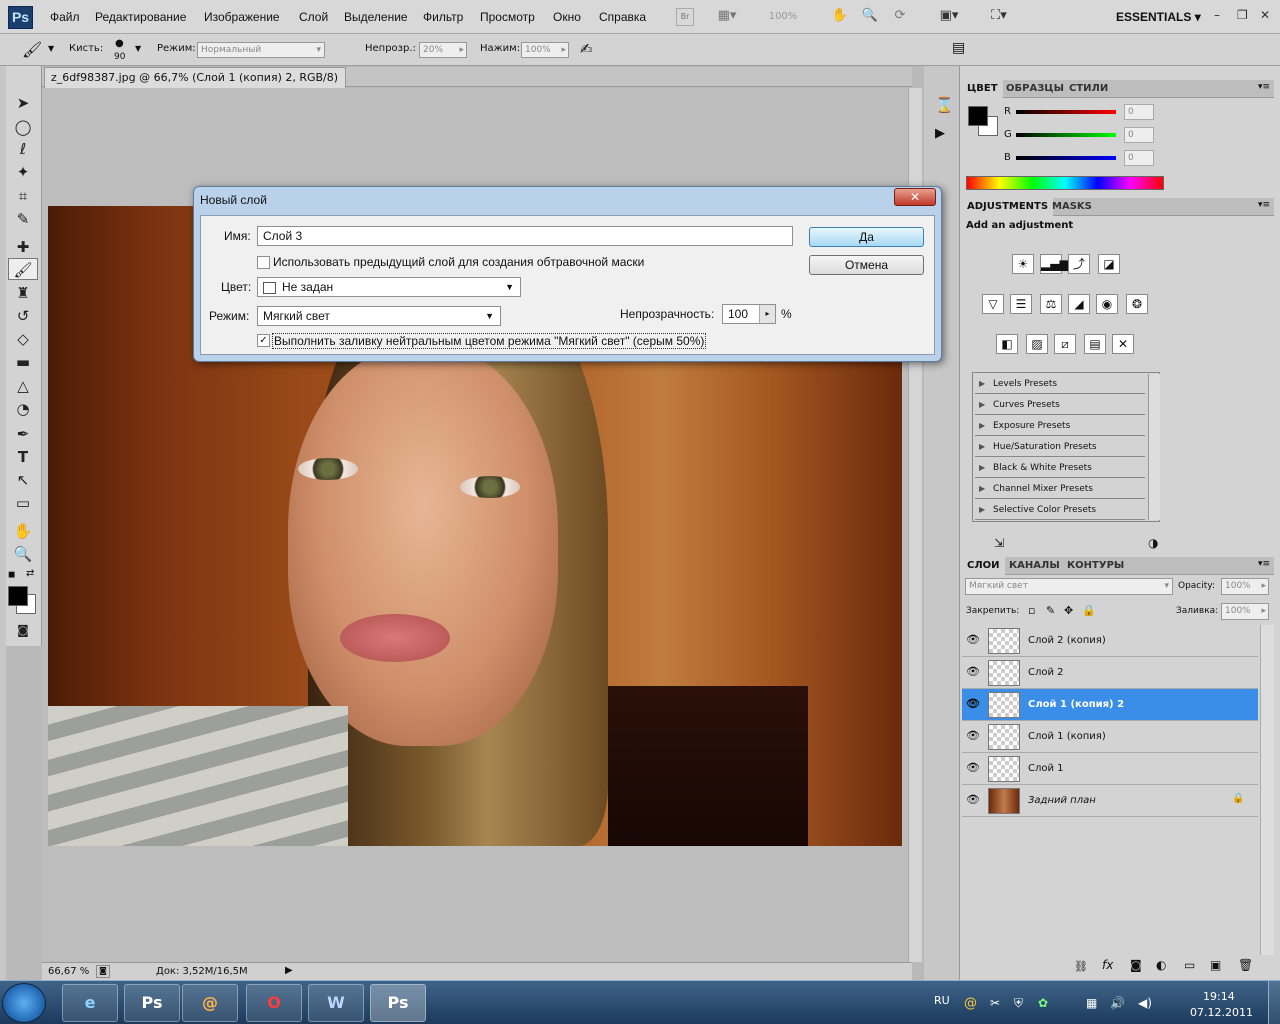 This screenshot has height=1024, width=1280. Describe the element at coordinates (90, 1003) in the screenshot. I see `internet-explorer-icon: e` at that location.